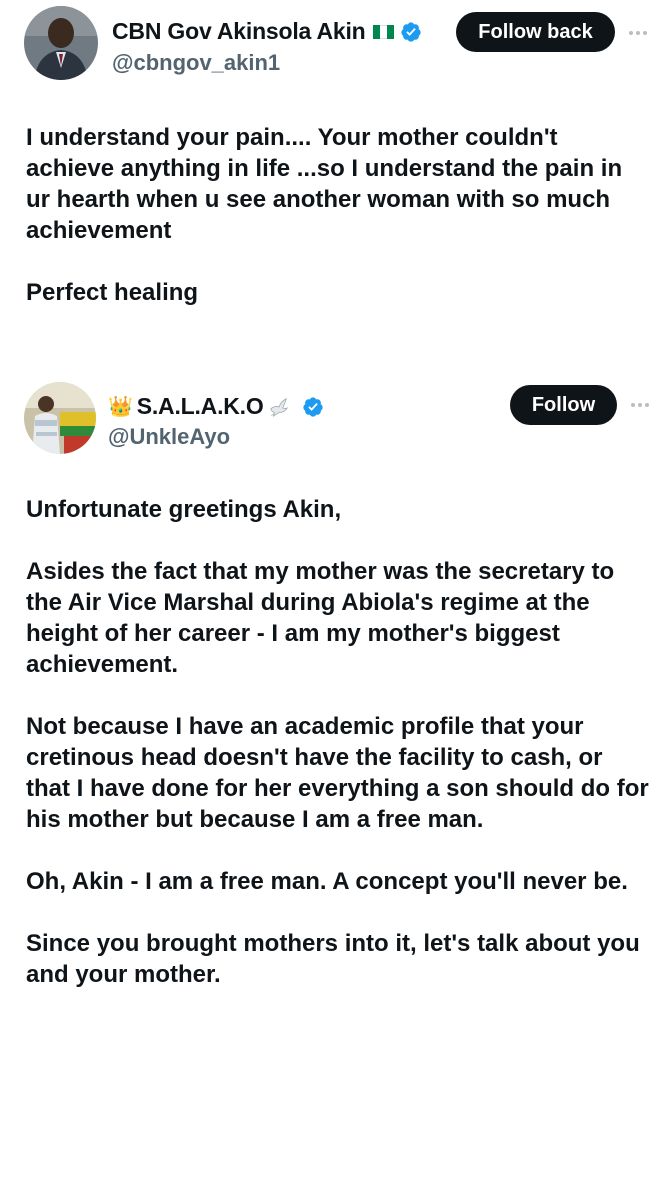 Image resolution: width=660 pixels, height=1200 pixels. I want to click on tweet-paragraph: Perfect healing, so click(112, 292).